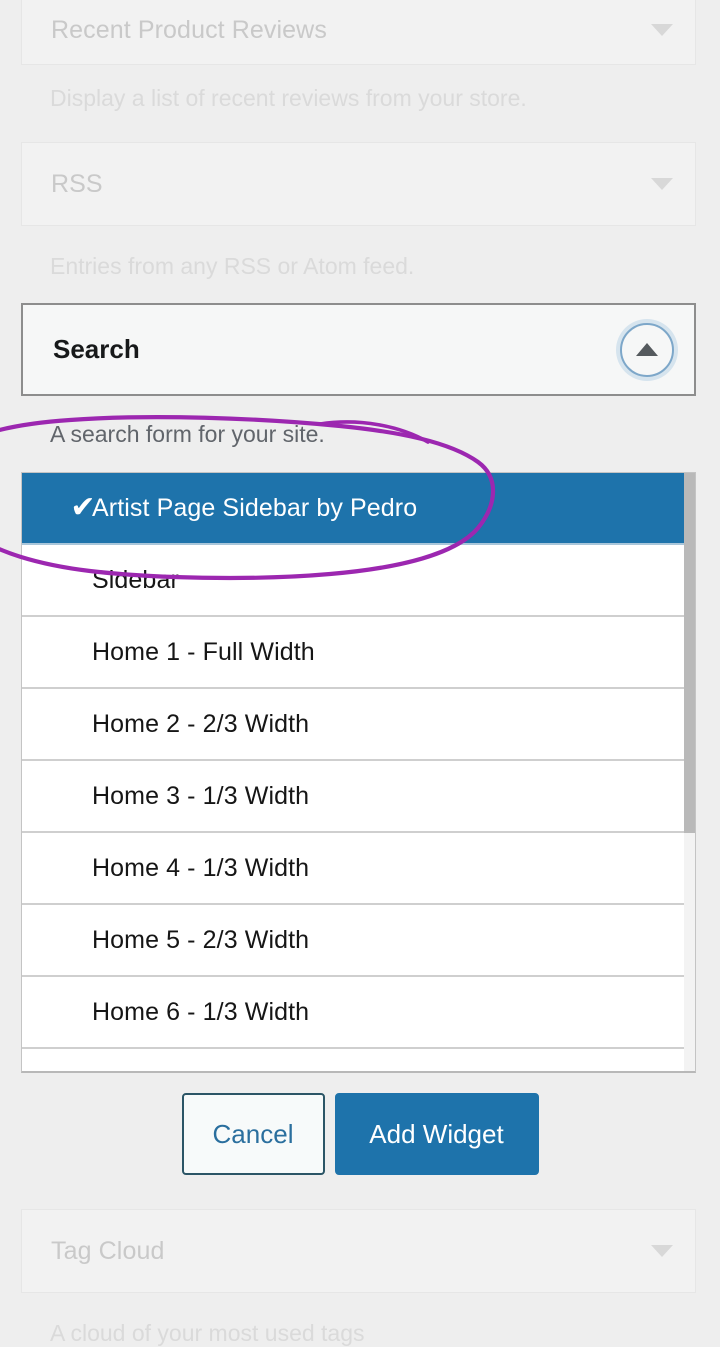 This screenshot has width=720, height=1347. What do you see at coordinates (358, 349) in the screenshot?
I see `widget-header-search: Search` at bounding box center [358, 349].